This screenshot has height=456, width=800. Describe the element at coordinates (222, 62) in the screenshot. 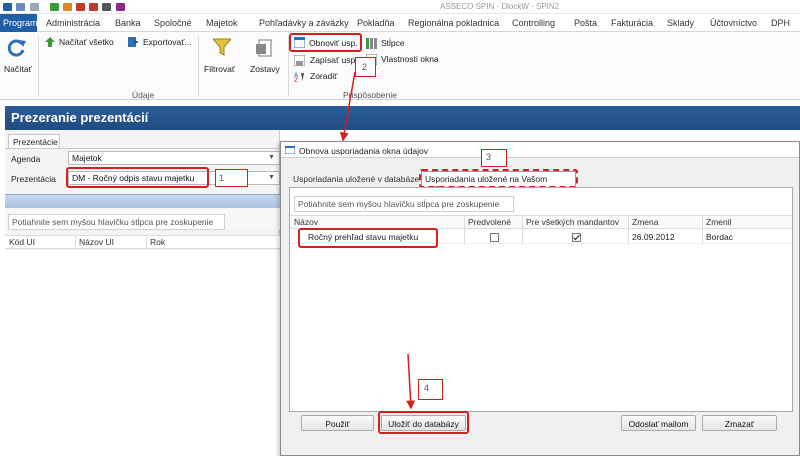

I see `filter-button: Filtrovať` at that location.